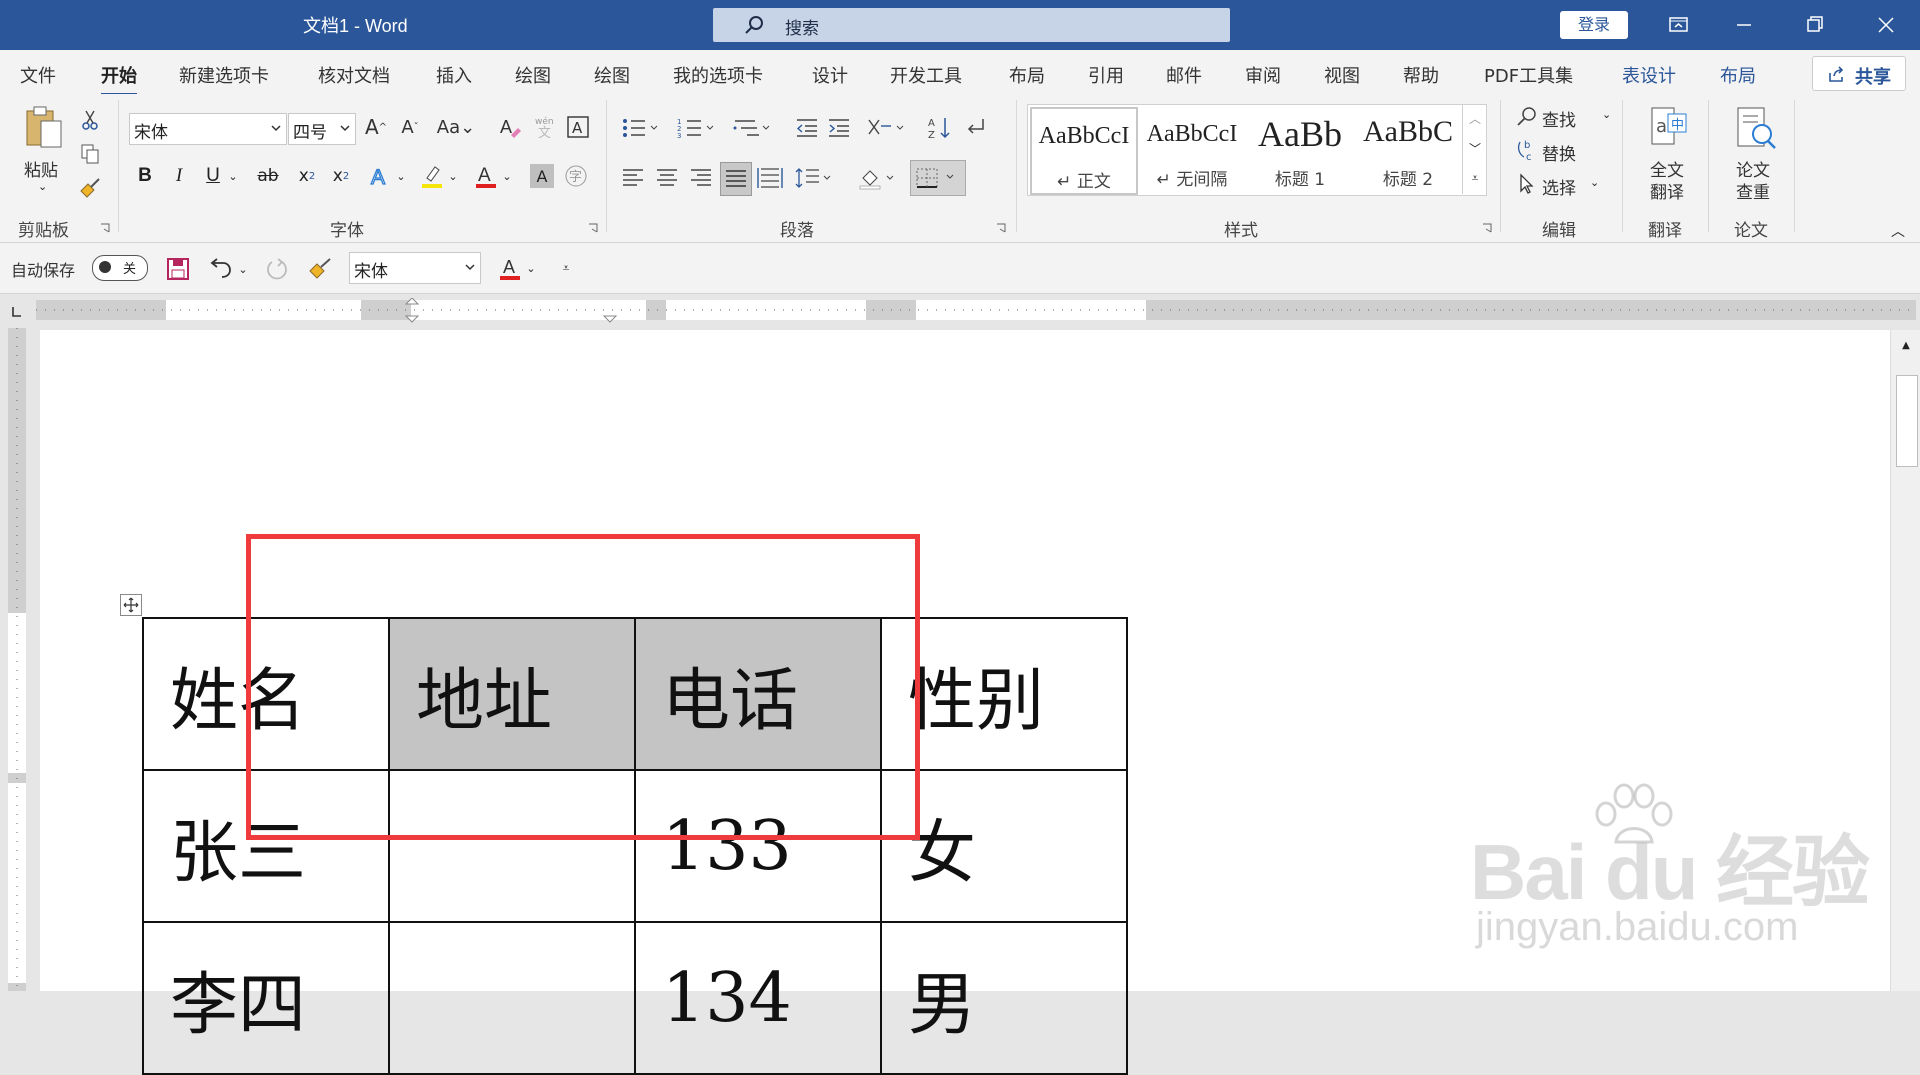 Image resolution: width=1920 pixels, height=1075 pixels. Describe the element at coordinates (566, 268) in the screenshot. I see `customize-qat-icon: ⩡` at that location.